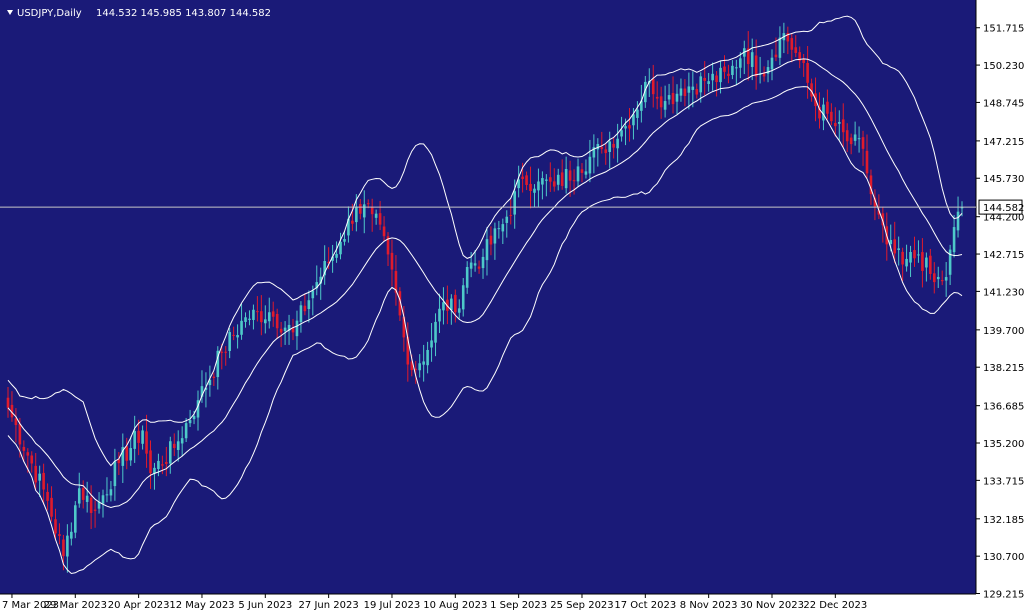 The height and width of the screenshot is (611, 1024). What do you see at coordinates (709, 605) in the screenshot?
I see `date-tick-label: 8 Nov 2023` at bounding box center [709, 605].